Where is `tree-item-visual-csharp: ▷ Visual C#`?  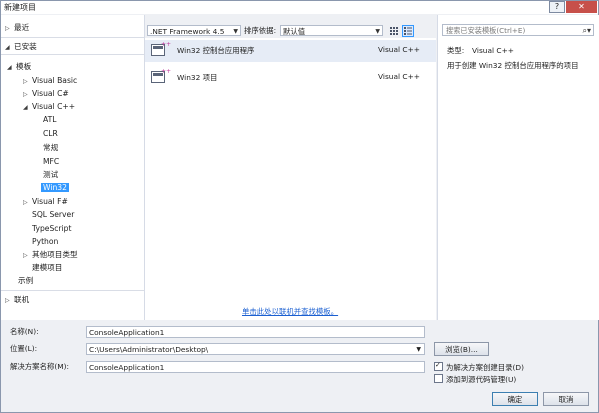 tree-item-visual-csharp: ▷ Visual C# is located at coordinates (46, 93).